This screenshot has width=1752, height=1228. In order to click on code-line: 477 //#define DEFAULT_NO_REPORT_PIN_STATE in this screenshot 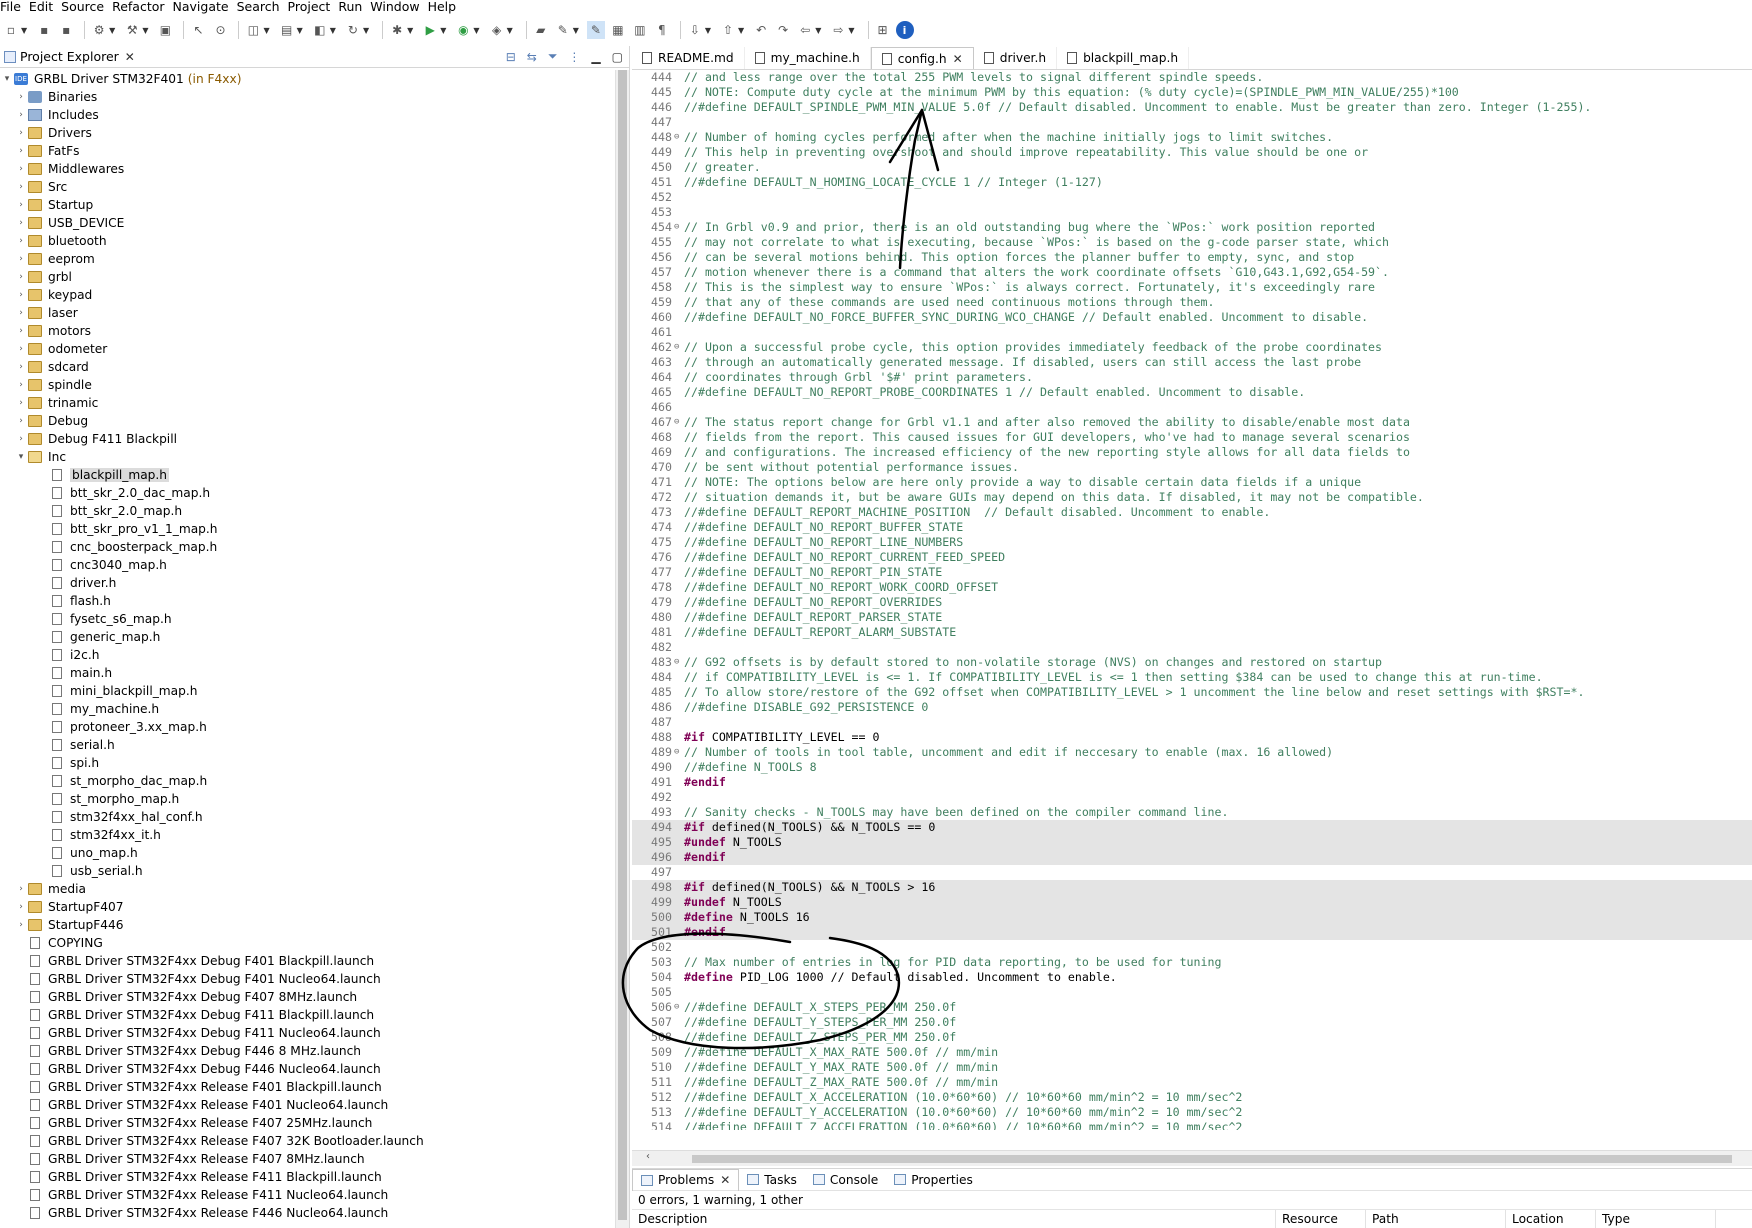, I will do `click(1192, 572)`.